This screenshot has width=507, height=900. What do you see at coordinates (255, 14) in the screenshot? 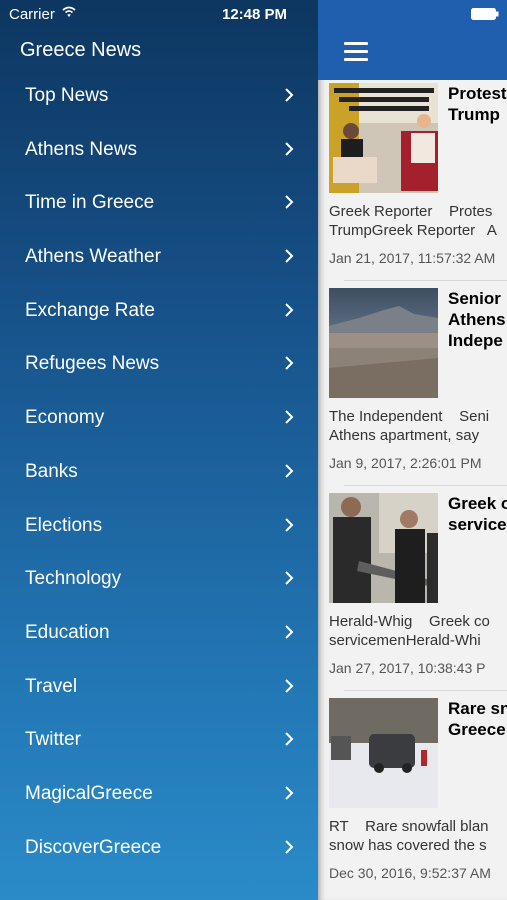
I see `status-time: 12:48 PM` at bounding box center [255, 14].